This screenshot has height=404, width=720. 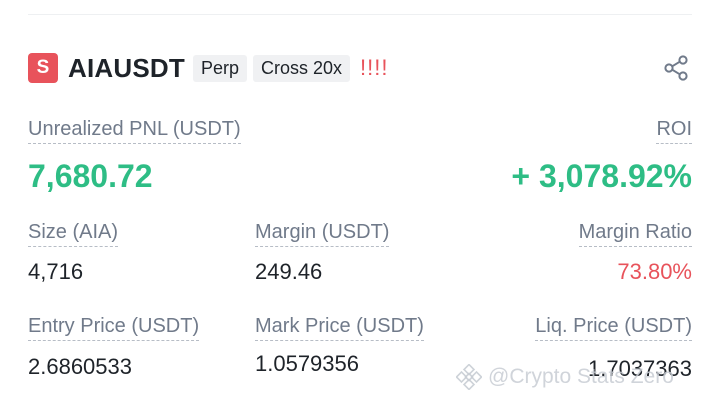 I want to click on margin-value: 249.46, so click(x=289, y=271).